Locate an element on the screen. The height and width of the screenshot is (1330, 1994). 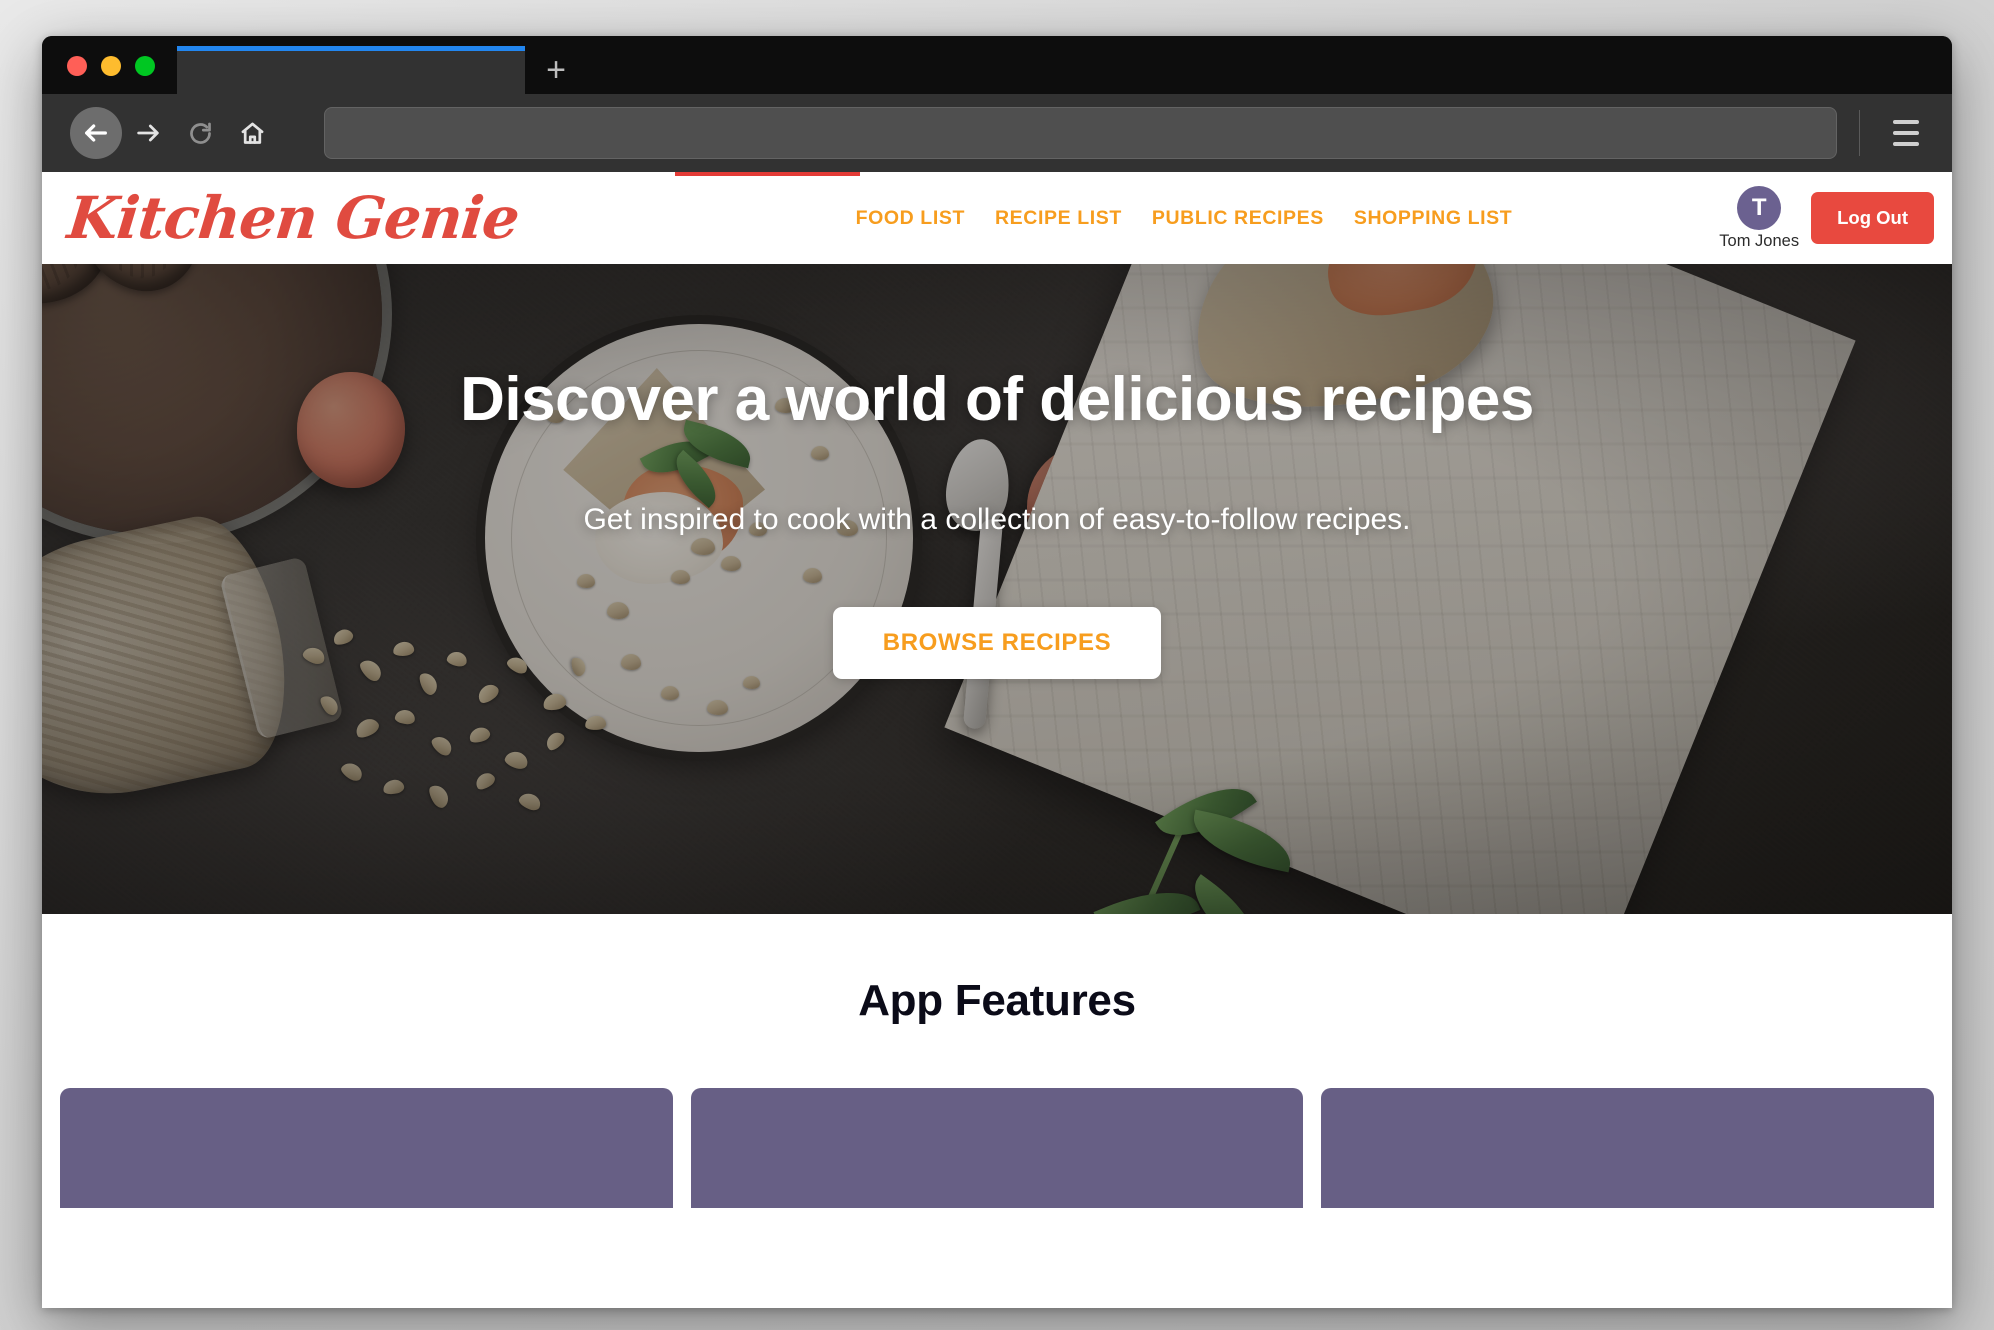
hamburger-menu-icon is located at coordinates (1906, 133).